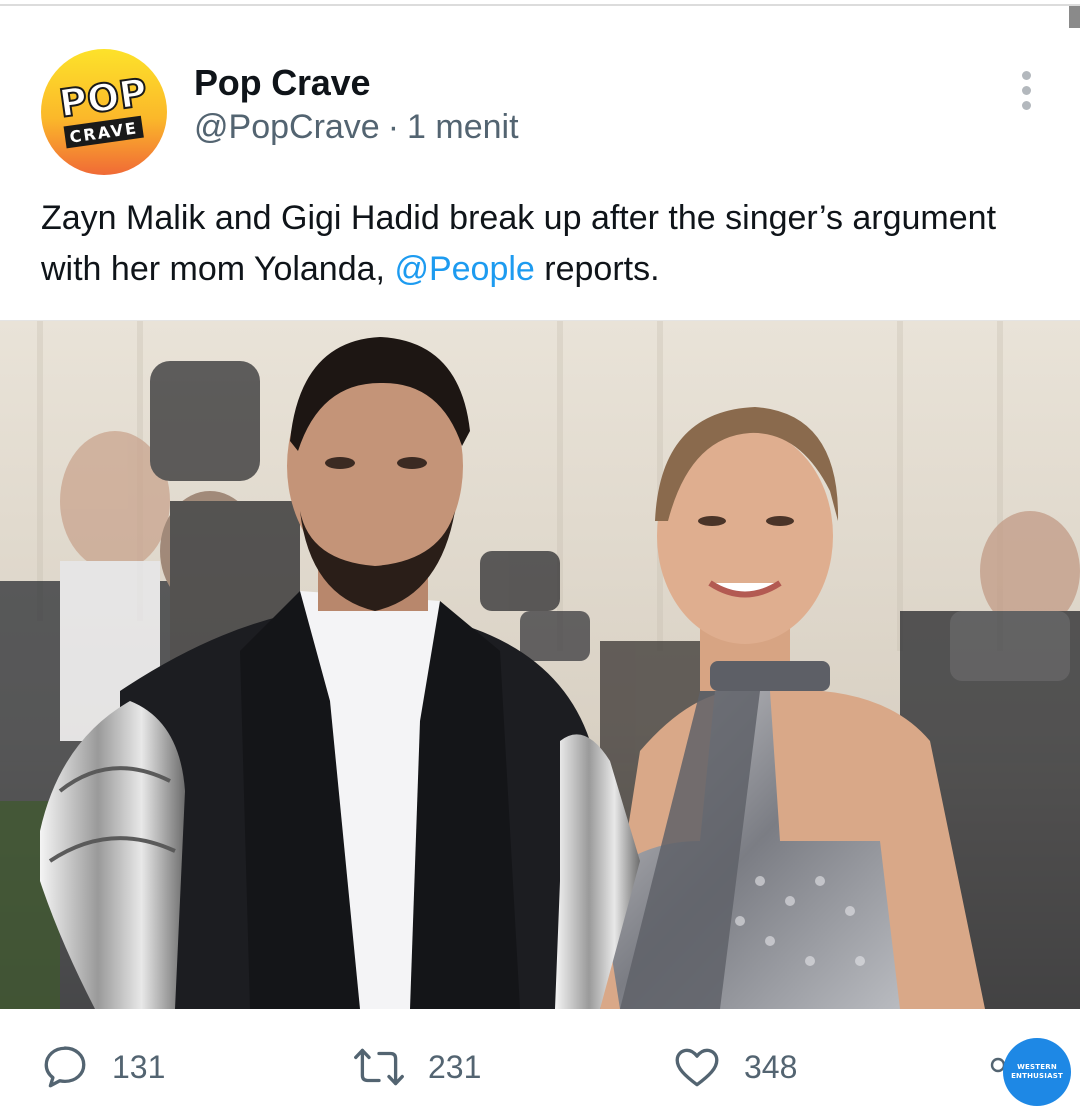  Describe the element at coordinates (597, 269) in the screenshot. I see `tweet-text-end: reports.` at that location.